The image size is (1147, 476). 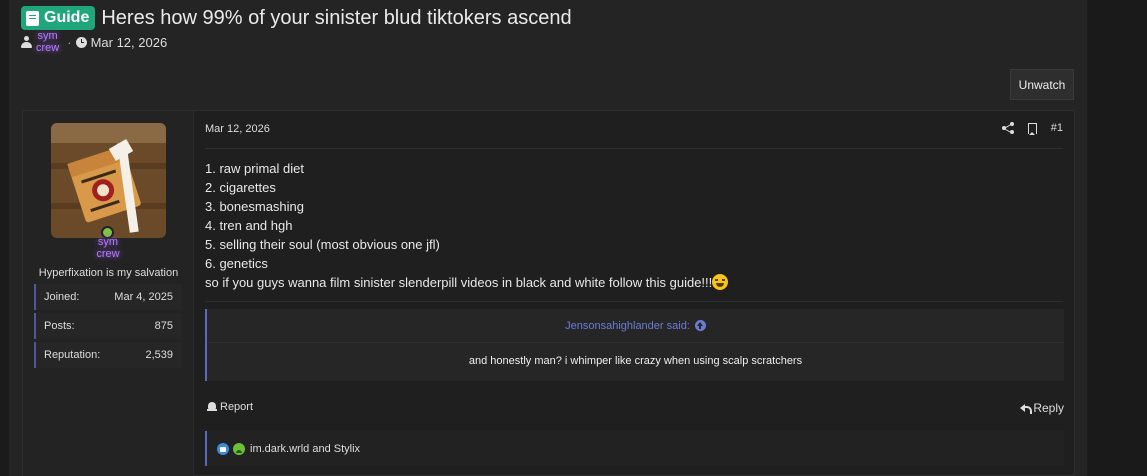 I want to click on avatar-image, so click(x=108, y=180).